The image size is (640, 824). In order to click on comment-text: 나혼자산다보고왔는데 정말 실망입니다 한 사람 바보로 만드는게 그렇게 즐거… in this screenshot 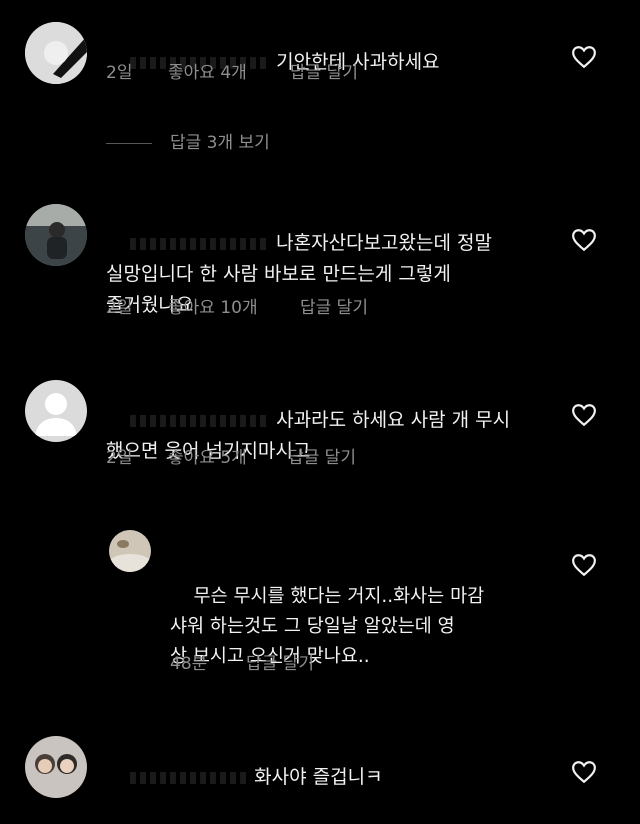, I will do `click(299, 274)`.